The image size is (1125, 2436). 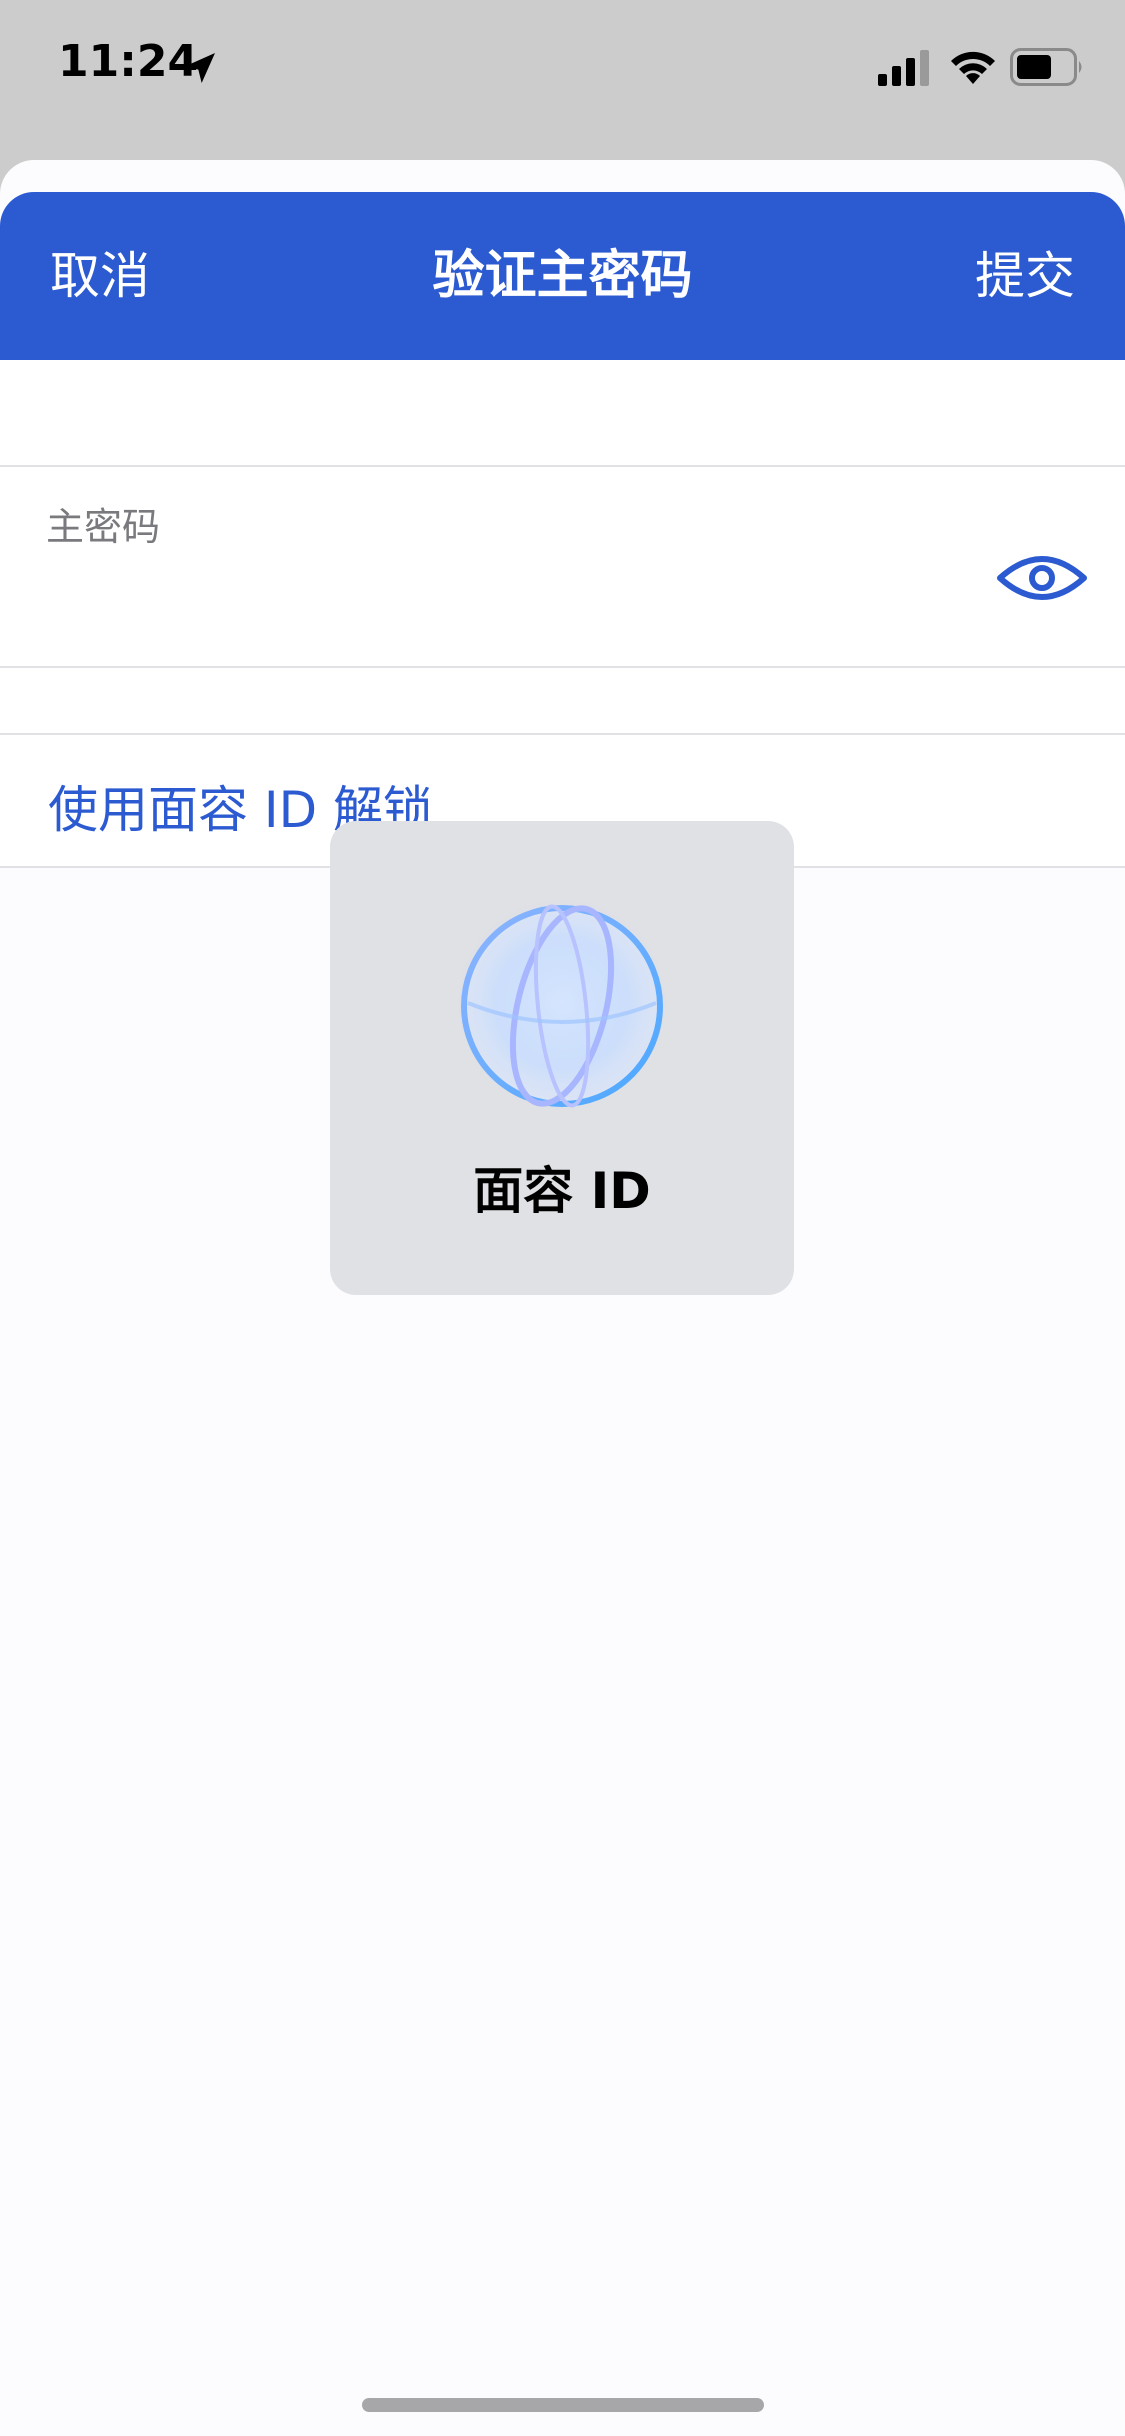 I want to click on master-password-input, so click(x=518, y=591).